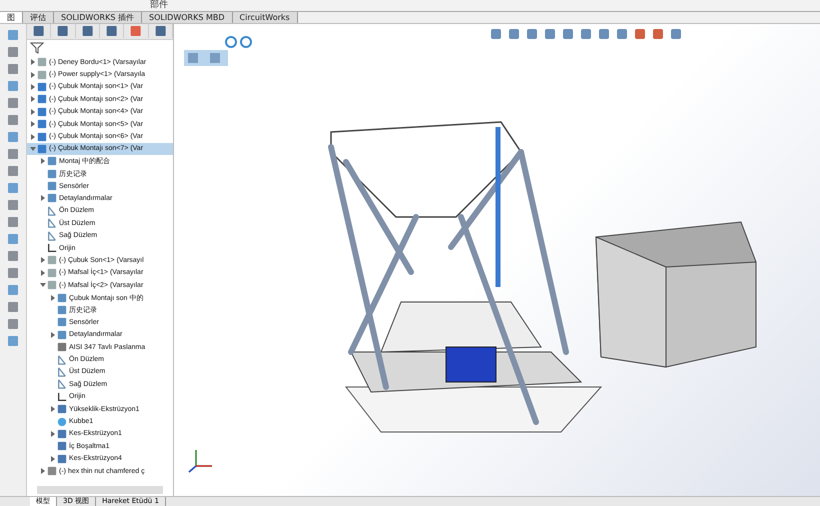  Describe the element at coordinates (37, 48) in the screenshot. I see `filter-icon` at that location.